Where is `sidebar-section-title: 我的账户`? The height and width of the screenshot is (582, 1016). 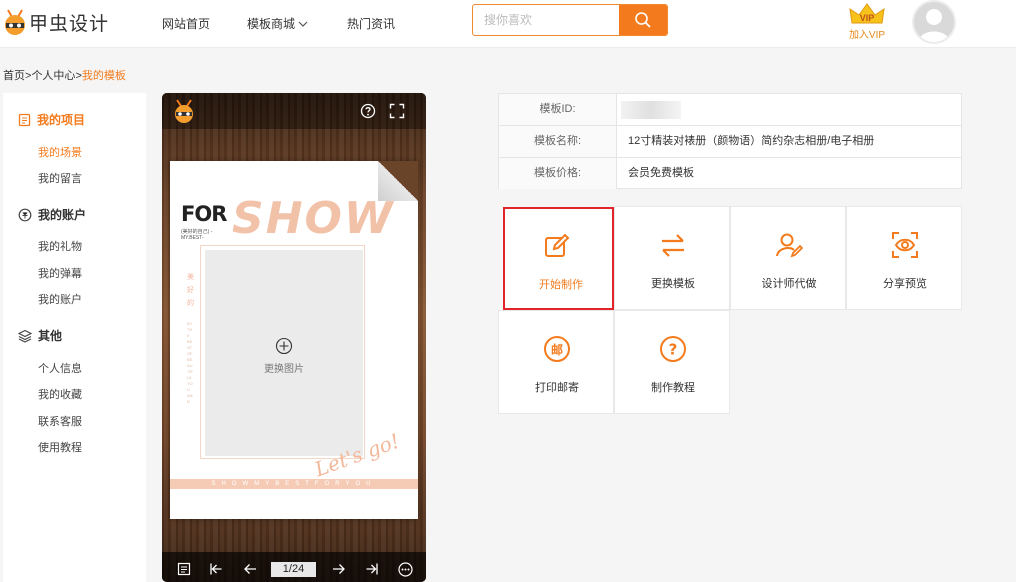
sidebar-section-title: 我的账户 is located at coordinates (62, 215).